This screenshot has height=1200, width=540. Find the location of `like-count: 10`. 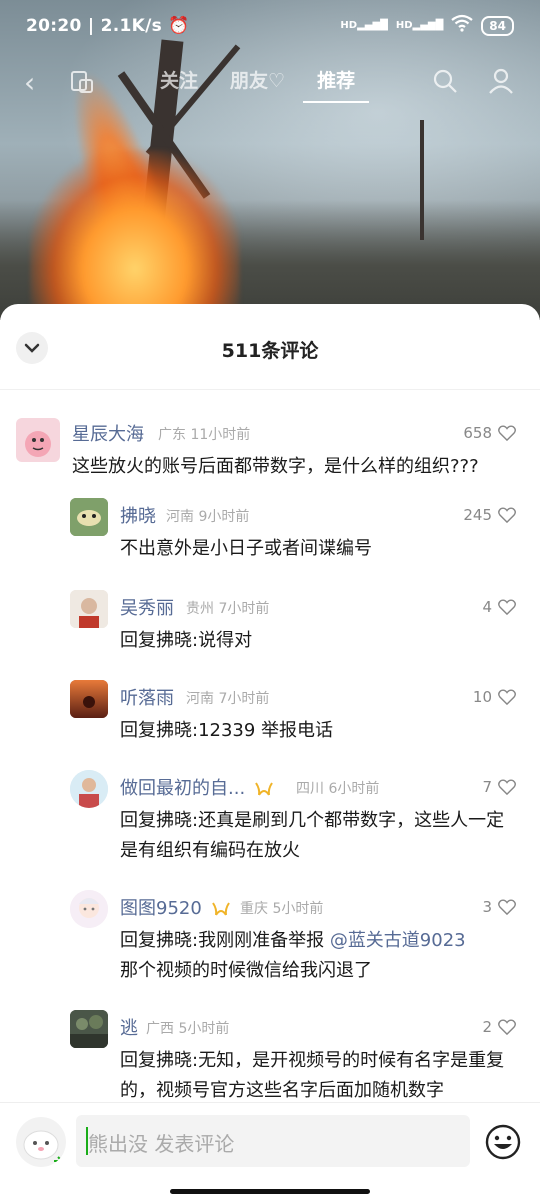

like-count: 10 is located at coordinates (482, 697).